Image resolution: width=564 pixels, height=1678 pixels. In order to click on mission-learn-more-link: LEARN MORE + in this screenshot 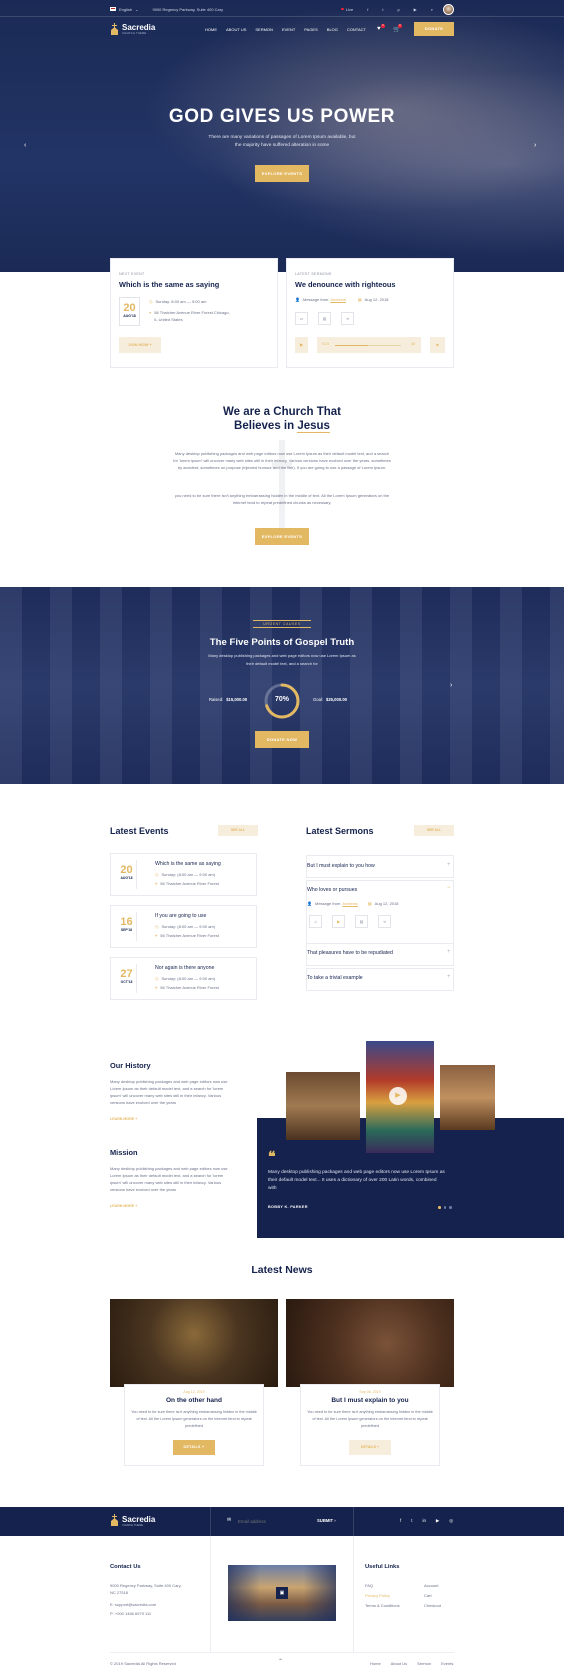, I will do `click(123, 1206)`.